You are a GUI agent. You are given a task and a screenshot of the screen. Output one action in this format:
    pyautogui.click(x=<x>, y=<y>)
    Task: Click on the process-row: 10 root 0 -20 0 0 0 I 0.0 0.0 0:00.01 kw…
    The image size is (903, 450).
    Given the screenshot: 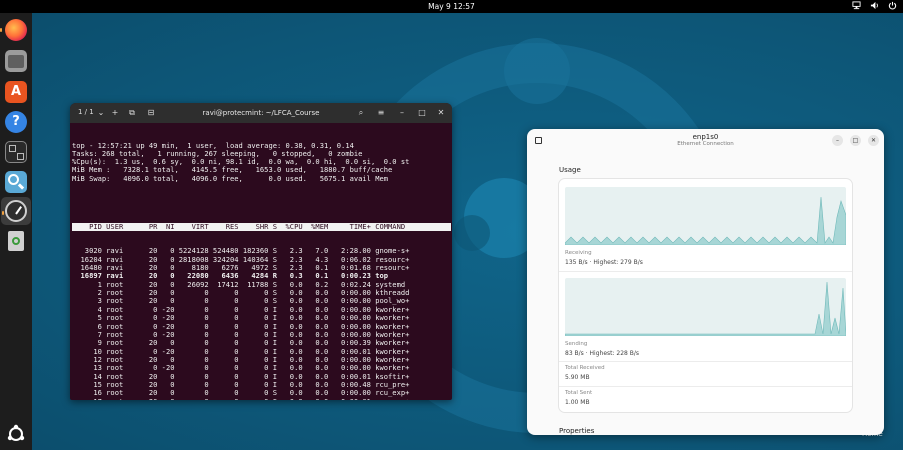 What is the action you would take?
    pyautogui.click(x=241, y=351)
    